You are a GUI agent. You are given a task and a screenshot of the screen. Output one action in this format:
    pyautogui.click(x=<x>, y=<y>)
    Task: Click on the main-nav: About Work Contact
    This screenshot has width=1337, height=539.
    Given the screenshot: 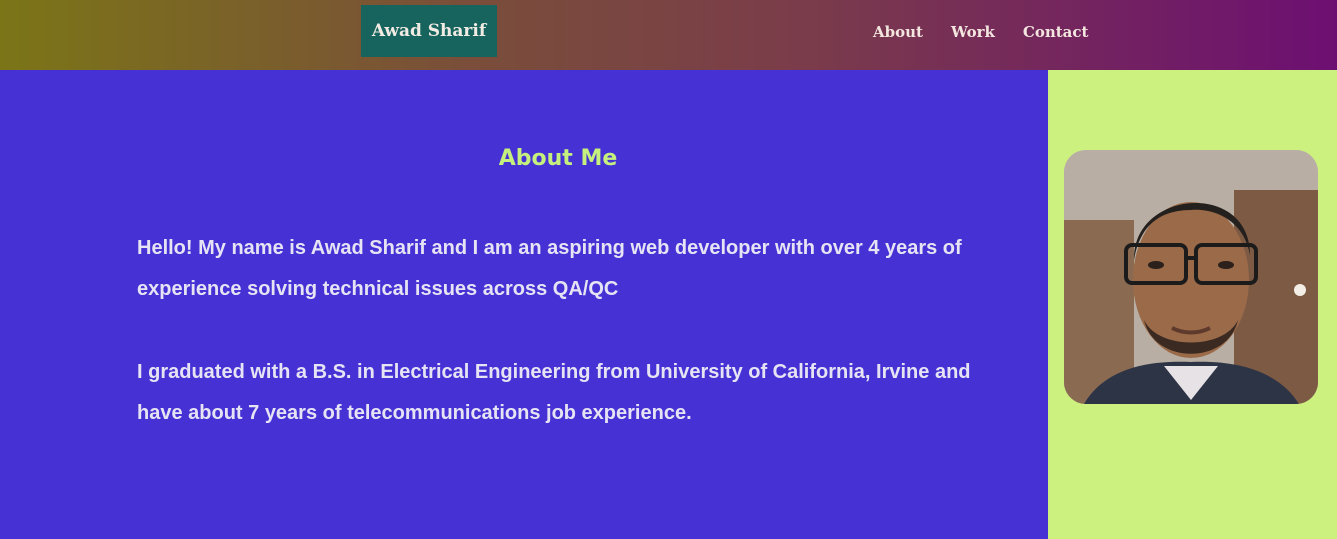 What is the action you would take?
    pyautogui.click(x=994, y=32)
    